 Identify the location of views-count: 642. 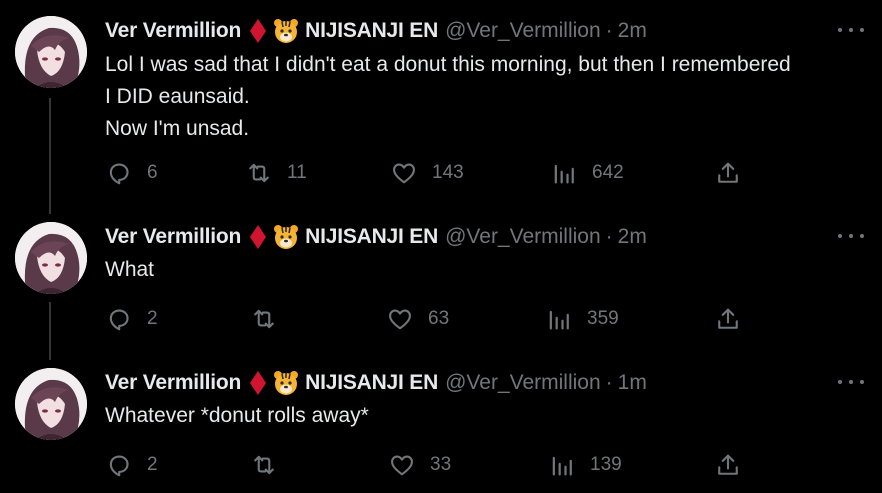
(608, 172).